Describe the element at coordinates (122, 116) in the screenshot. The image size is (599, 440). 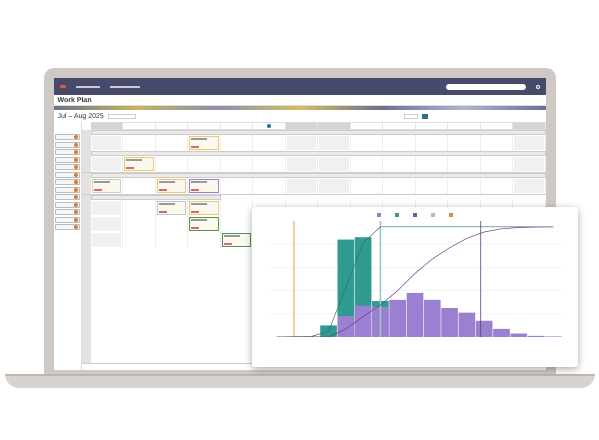
I see `view-dropdown` at that location.